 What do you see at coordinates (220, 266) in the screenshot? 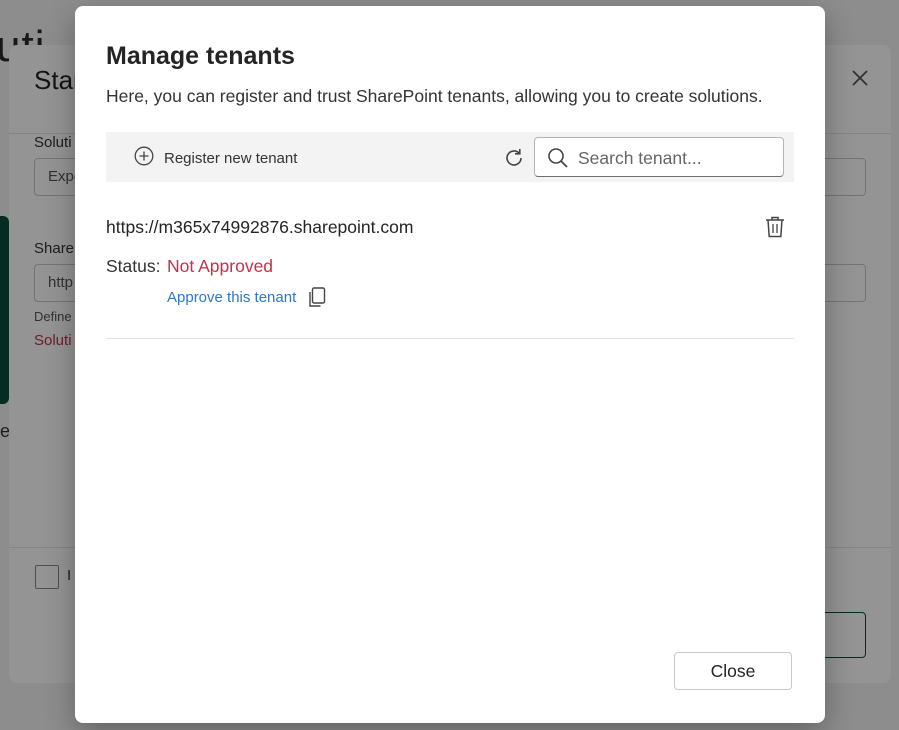
I see `status-badge: Not Approved` at bounding box center [220, 266].